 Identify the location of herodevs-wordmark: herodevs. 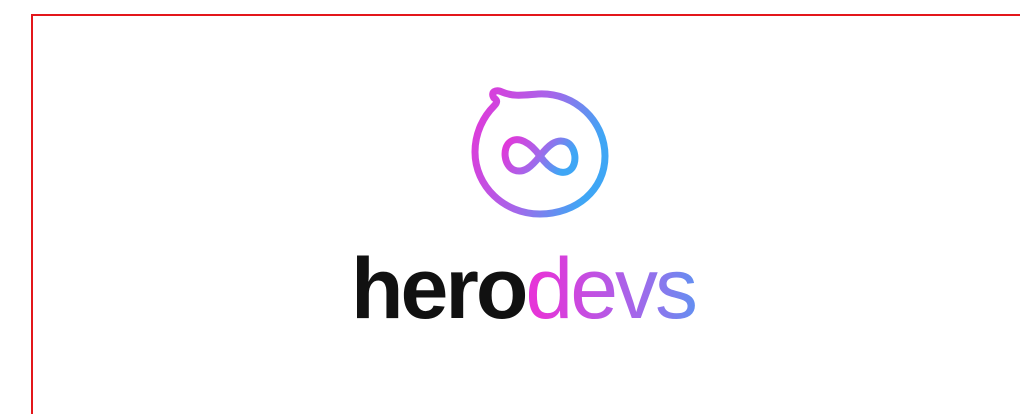
(524, 289).